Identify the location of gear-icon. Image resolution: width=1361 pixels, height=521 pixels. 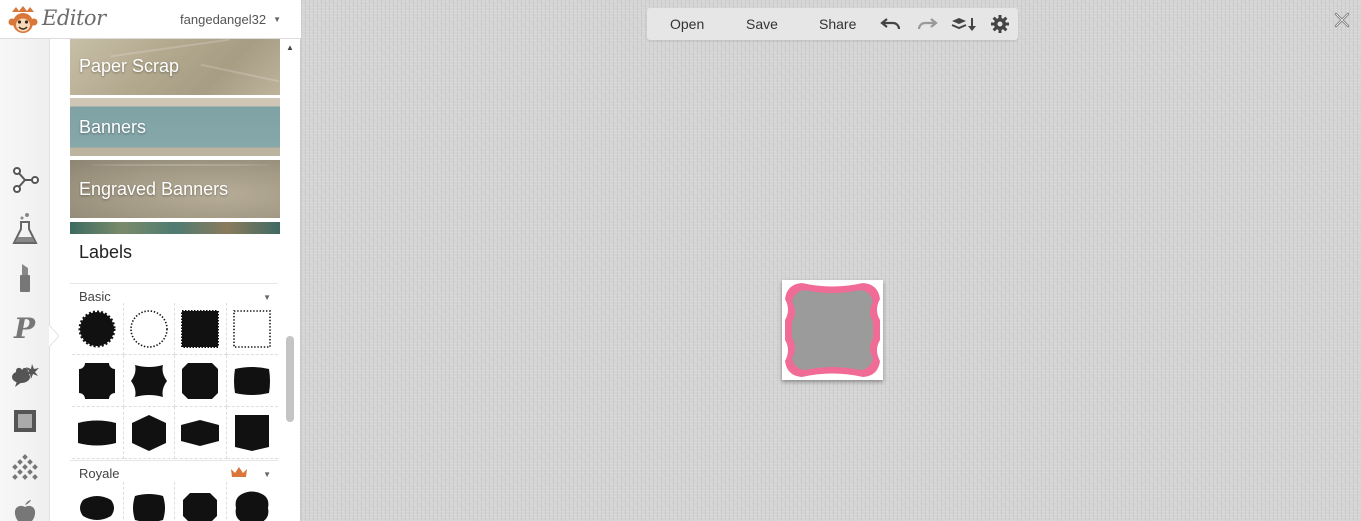
(1000, 24).